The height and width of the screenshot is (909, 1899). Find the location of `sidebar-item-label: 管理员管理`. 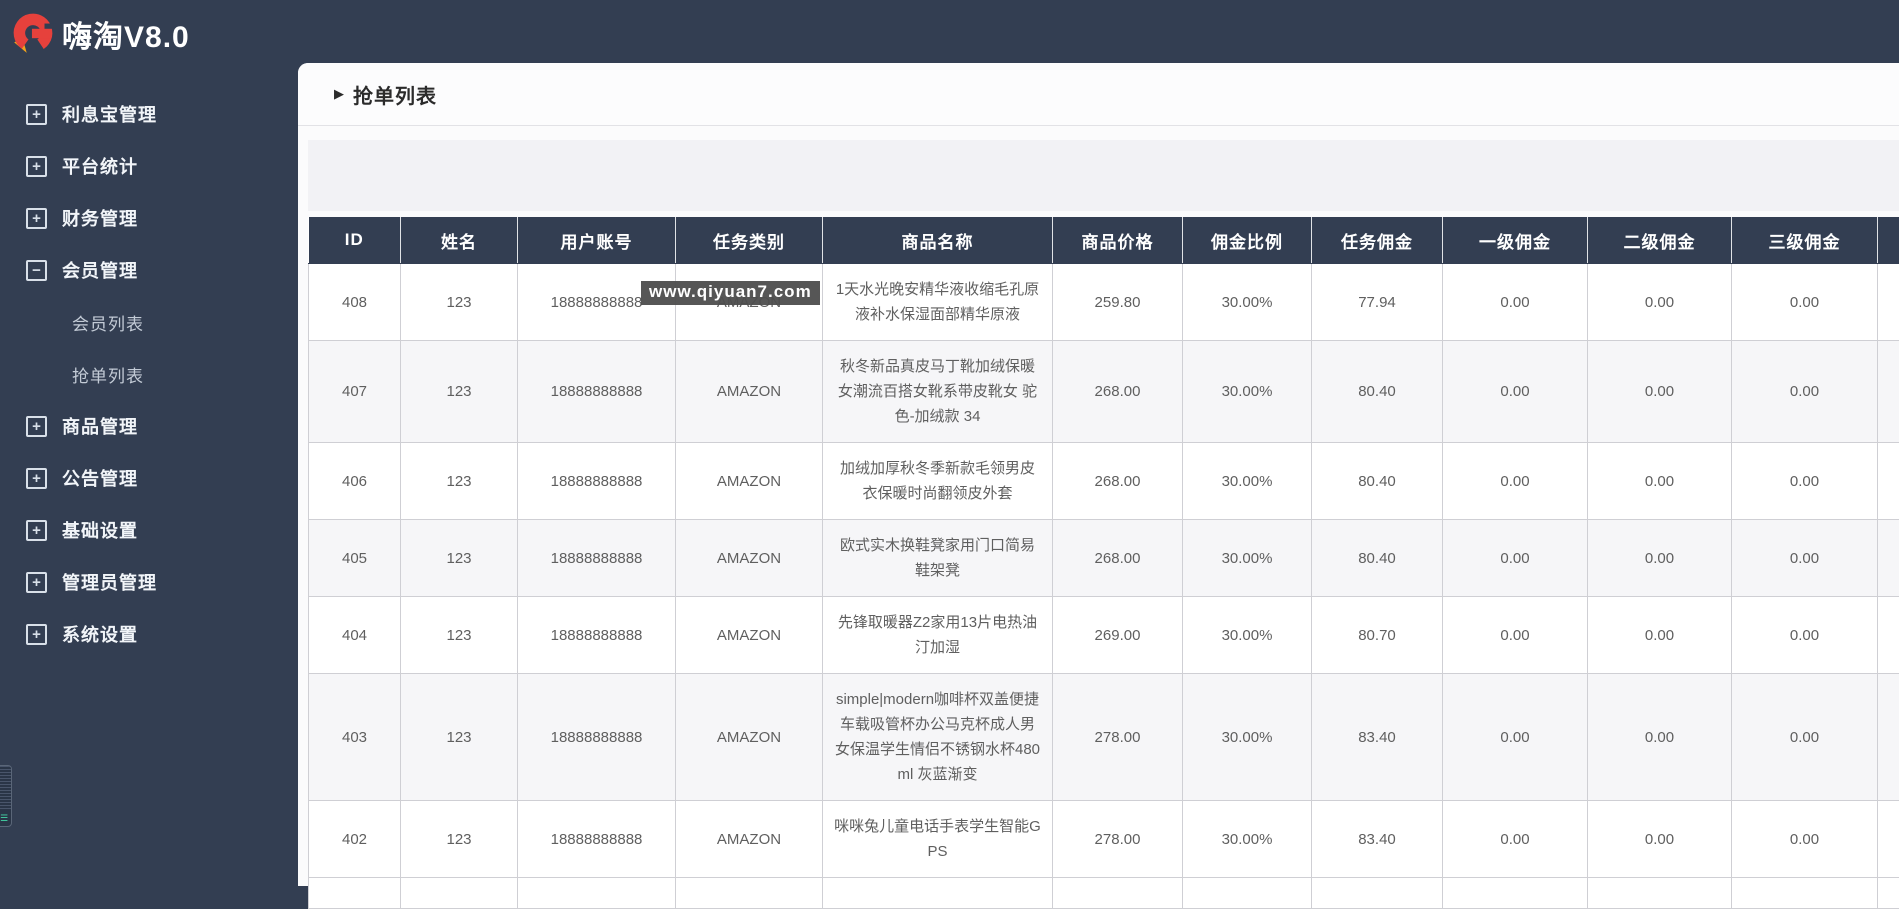

sidebar-item-label: 管理员管理 is located at coordinates (109, 582).